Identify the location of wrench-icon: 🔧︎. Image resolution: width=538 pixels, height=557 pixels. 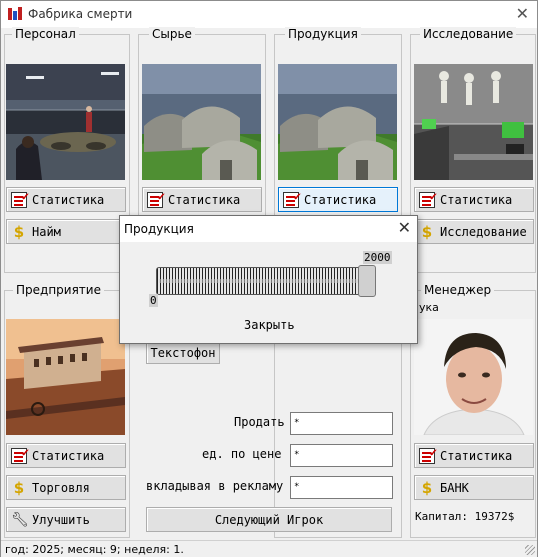
(20, 519).